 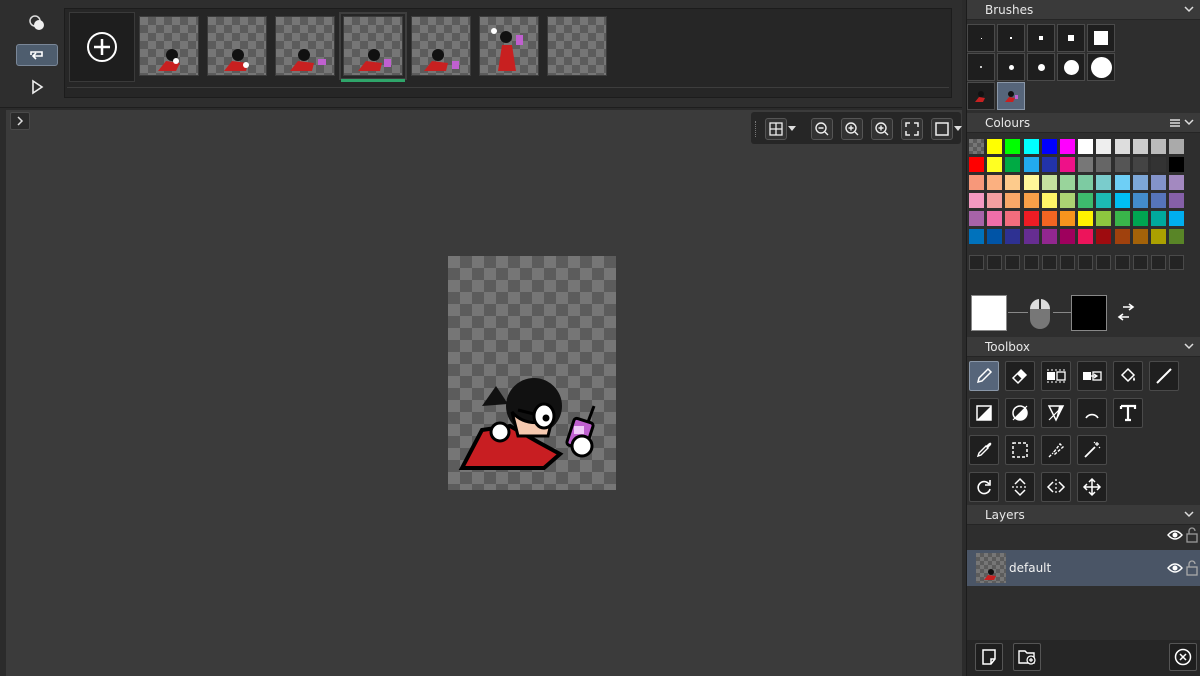 What do you see at coordinates (1092, 376) in the screenshot?
I see `replace-colour-tool` at bounding box center [1092, 376].